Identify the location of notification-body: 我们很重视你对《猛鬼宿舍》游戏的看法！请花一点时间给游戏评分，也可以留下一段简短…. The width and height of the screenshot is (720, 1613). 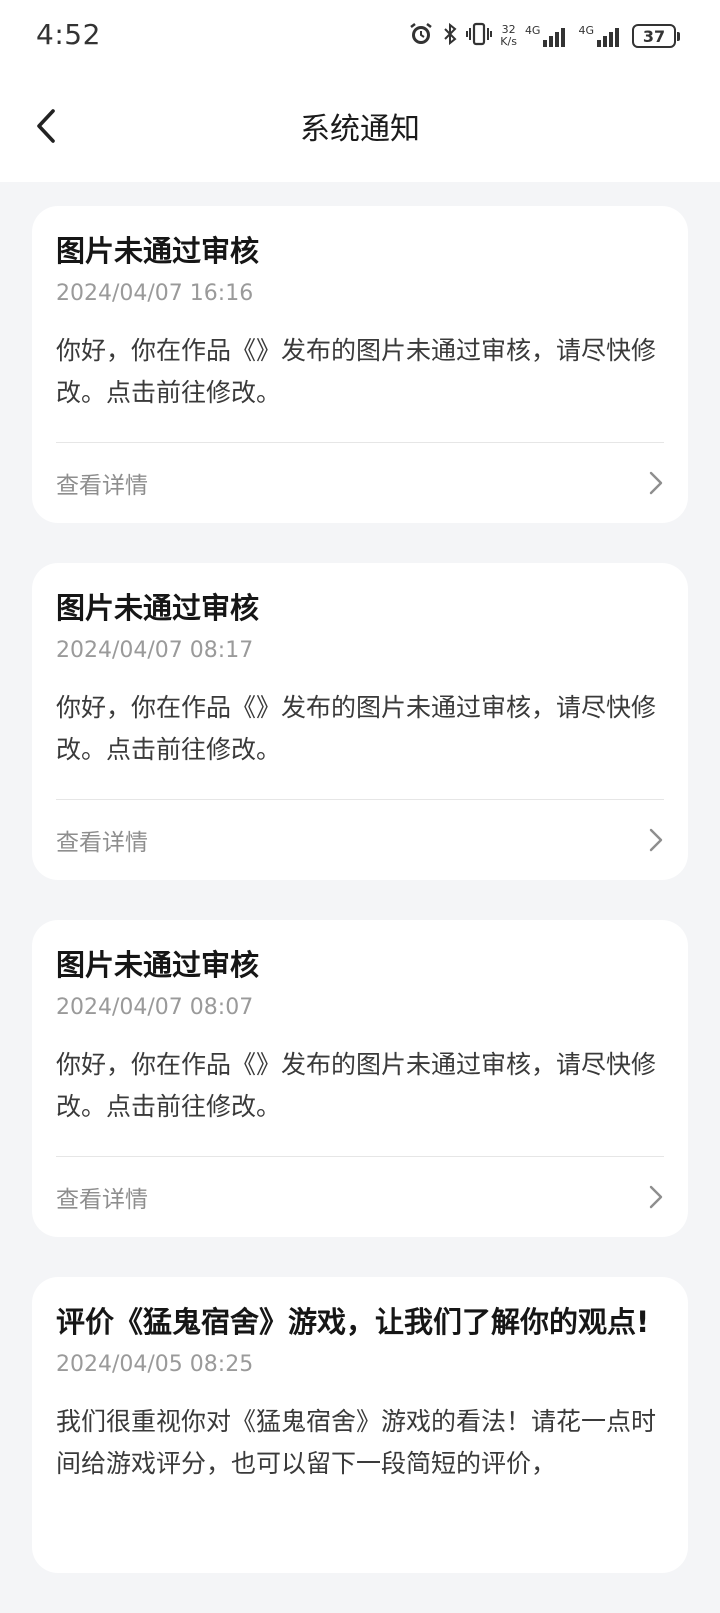
(356, 1442).